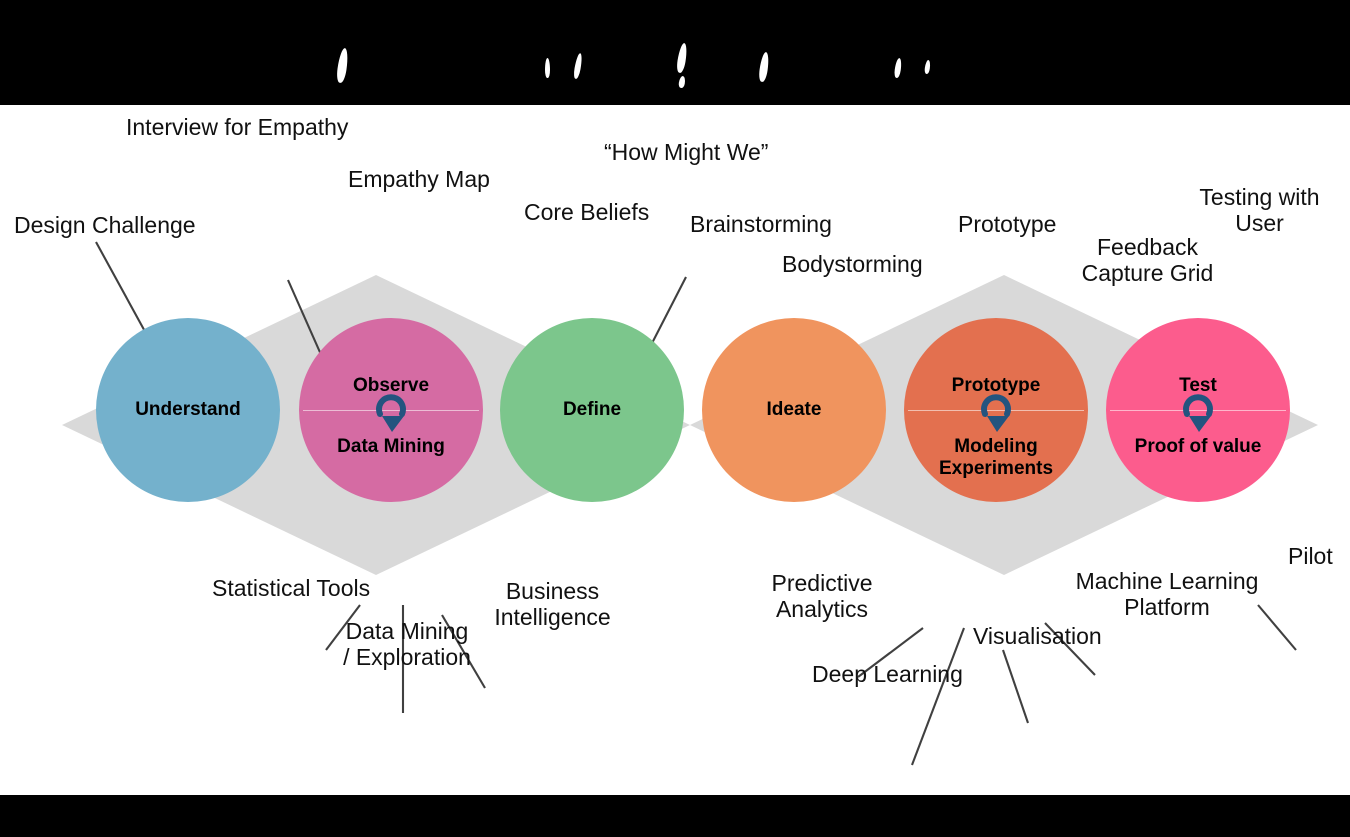 The height and width of the screenshot is (837, 1350). What do you see at coordinates (761, 224) in the screenshot?
I see `callout-brainstorming: Brainstorming` at bounding box center [761, 224].